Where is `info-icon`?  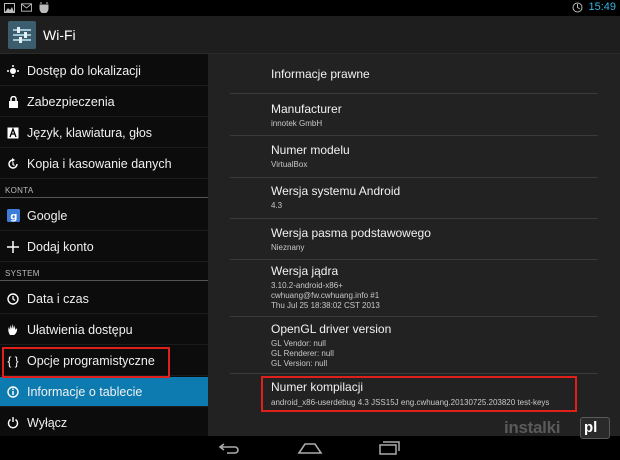 info-icon is located at coordinates (13, 392).